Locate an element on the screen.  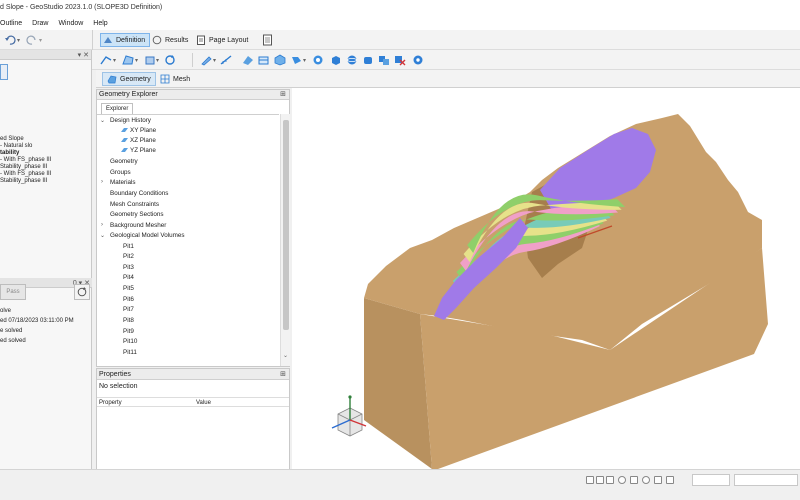
view-side-icon is located at coordinates (600, 480).